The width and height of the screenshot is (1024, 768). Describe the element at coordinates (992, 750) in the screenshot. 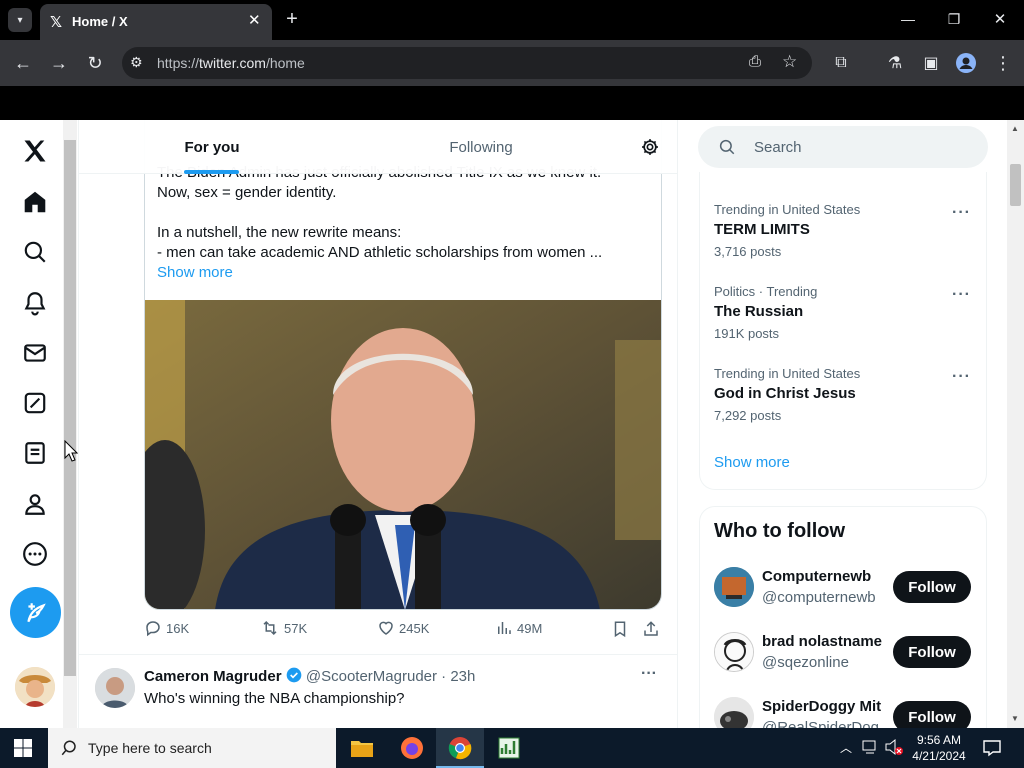

I see `notifications-center-icon` at that location.